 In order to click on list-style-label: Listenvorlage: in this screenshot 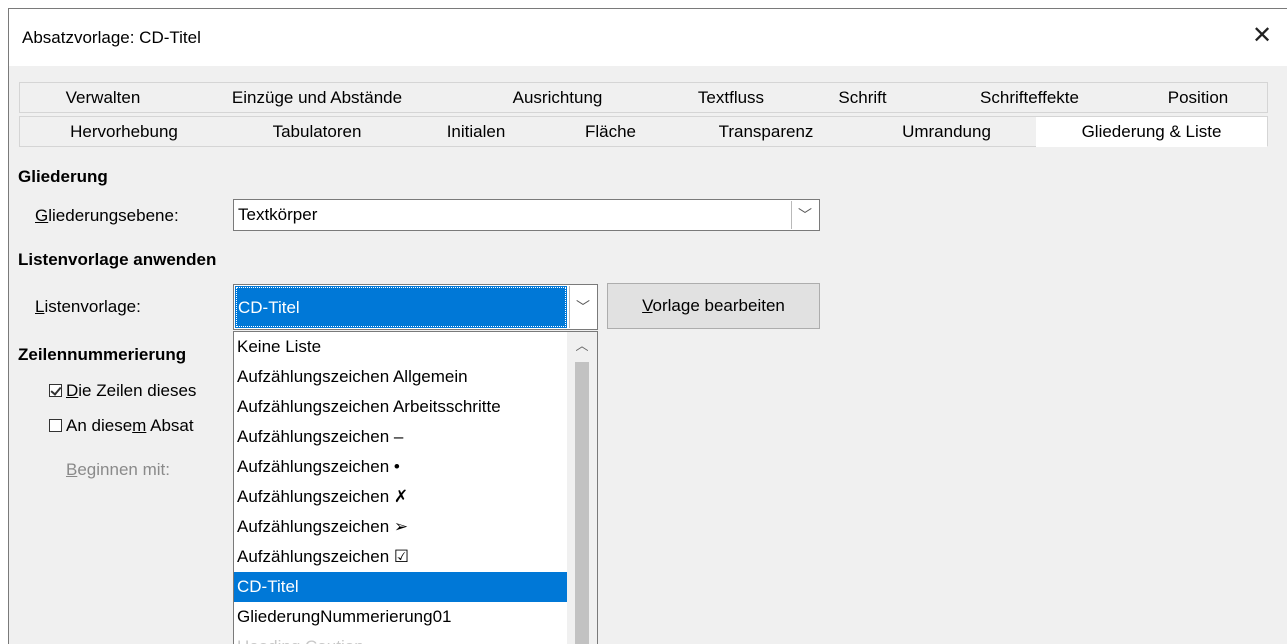, I will do `click(88, 306)`.